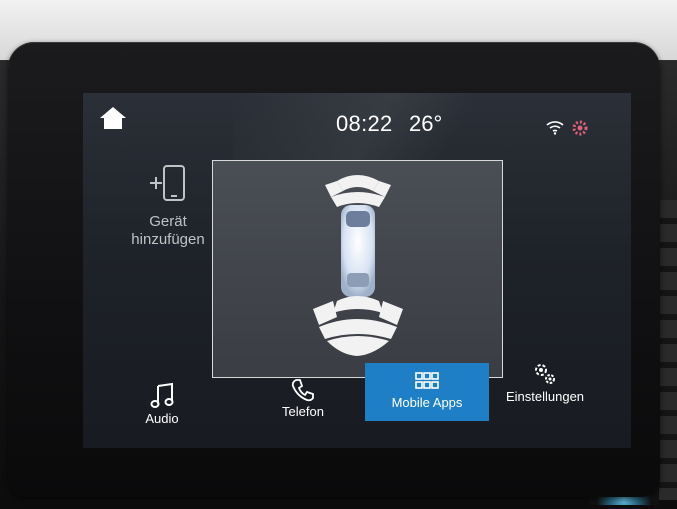 The height and width of the screenshot is (509, 677). What do you see at coordinates (427, 392) in the screenshot?
I see `nav-mobile-apps: Mobile Apps` at bounding box center [427, 392].